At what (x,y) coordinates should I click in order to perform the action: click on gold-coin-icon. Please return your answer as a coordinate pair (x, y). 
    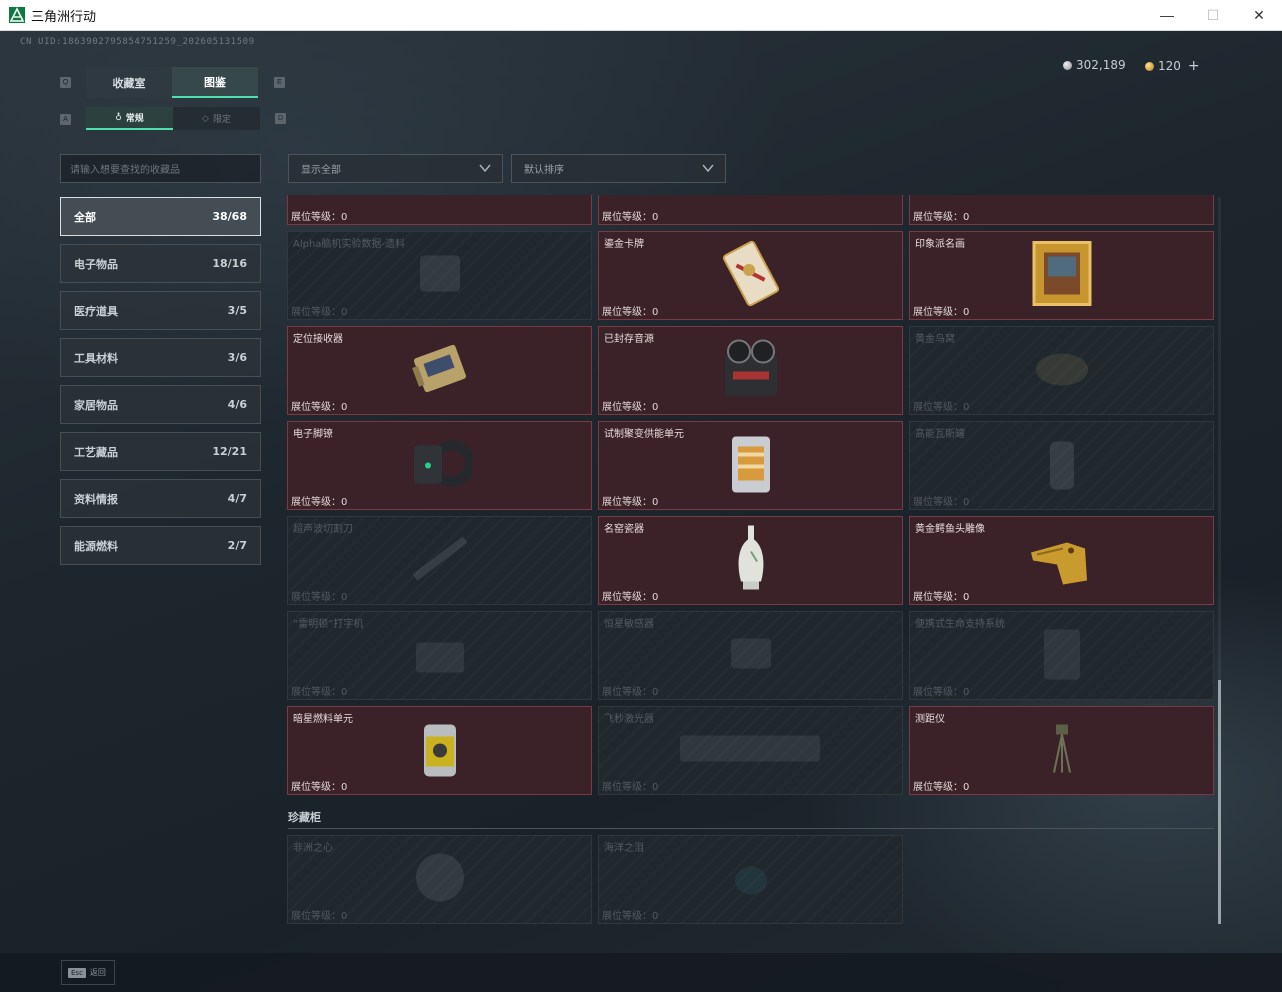
    Looking at the image, I should click on (1149, 66).